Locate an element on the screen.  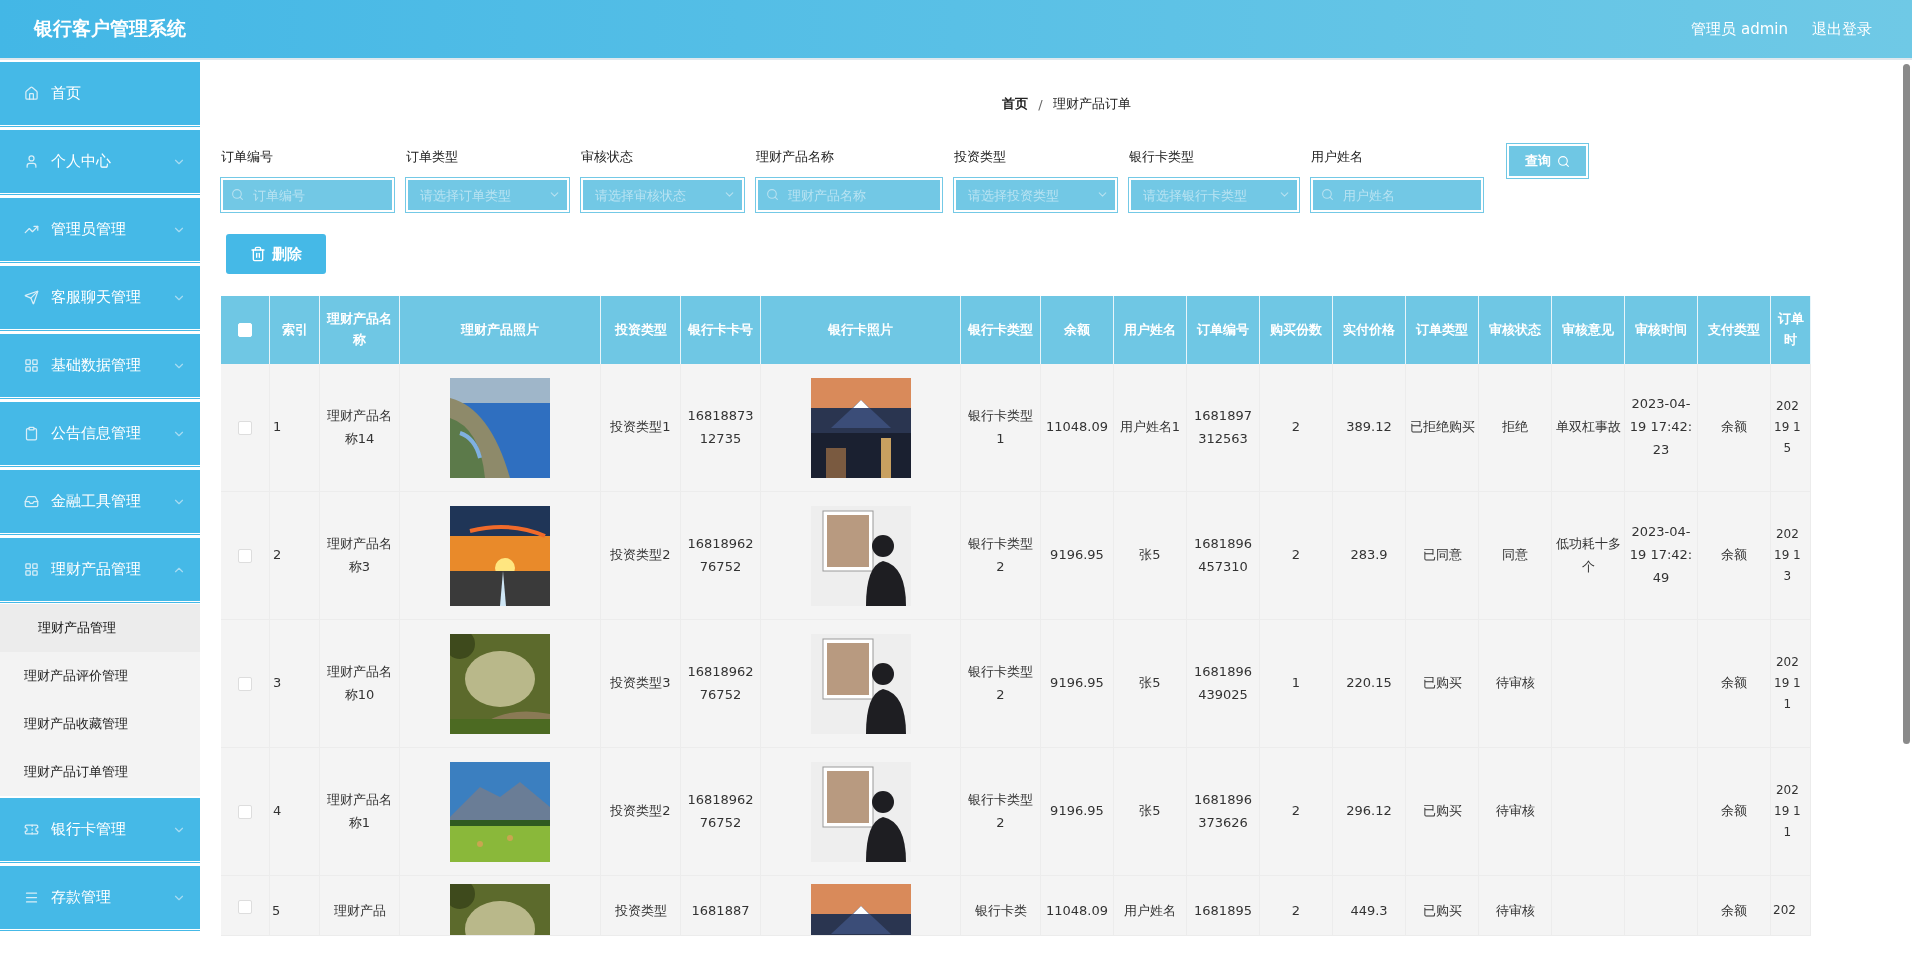
column-header: 投资类型 is located at coordinates (641, 330).